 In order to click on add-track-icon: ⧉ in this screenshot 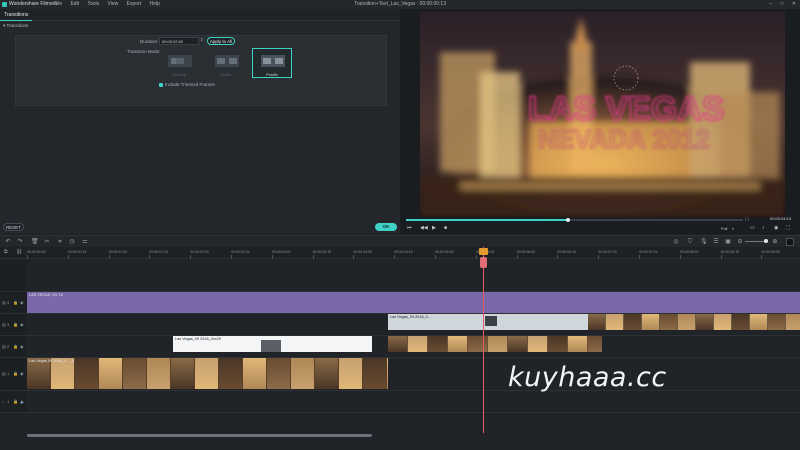, I will do `click(6, 252)`.